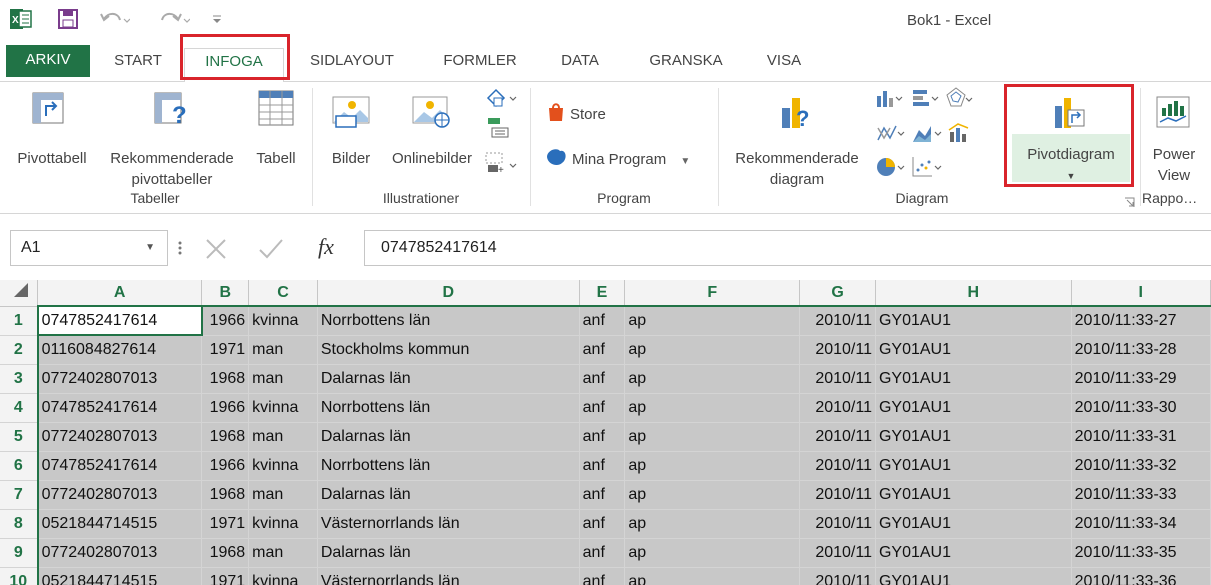 Image resolution: width=1211 pixels, height=585 pixels. Describe the element at coordinates (973, 466) in the screenshot. I see `cell-h6: GY01AU1` at that location.